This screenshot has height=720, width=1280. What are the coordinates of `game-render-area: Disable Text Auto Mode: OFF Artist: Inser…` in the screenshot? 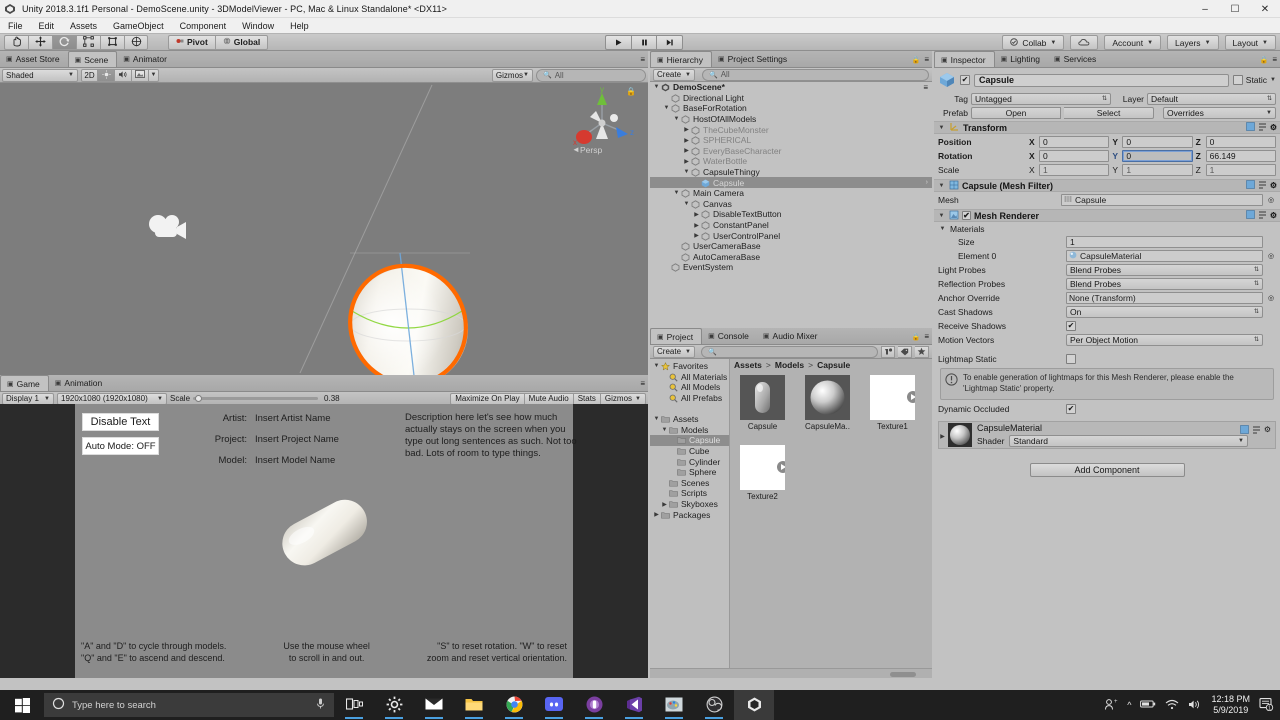 It's located at (326, 541).